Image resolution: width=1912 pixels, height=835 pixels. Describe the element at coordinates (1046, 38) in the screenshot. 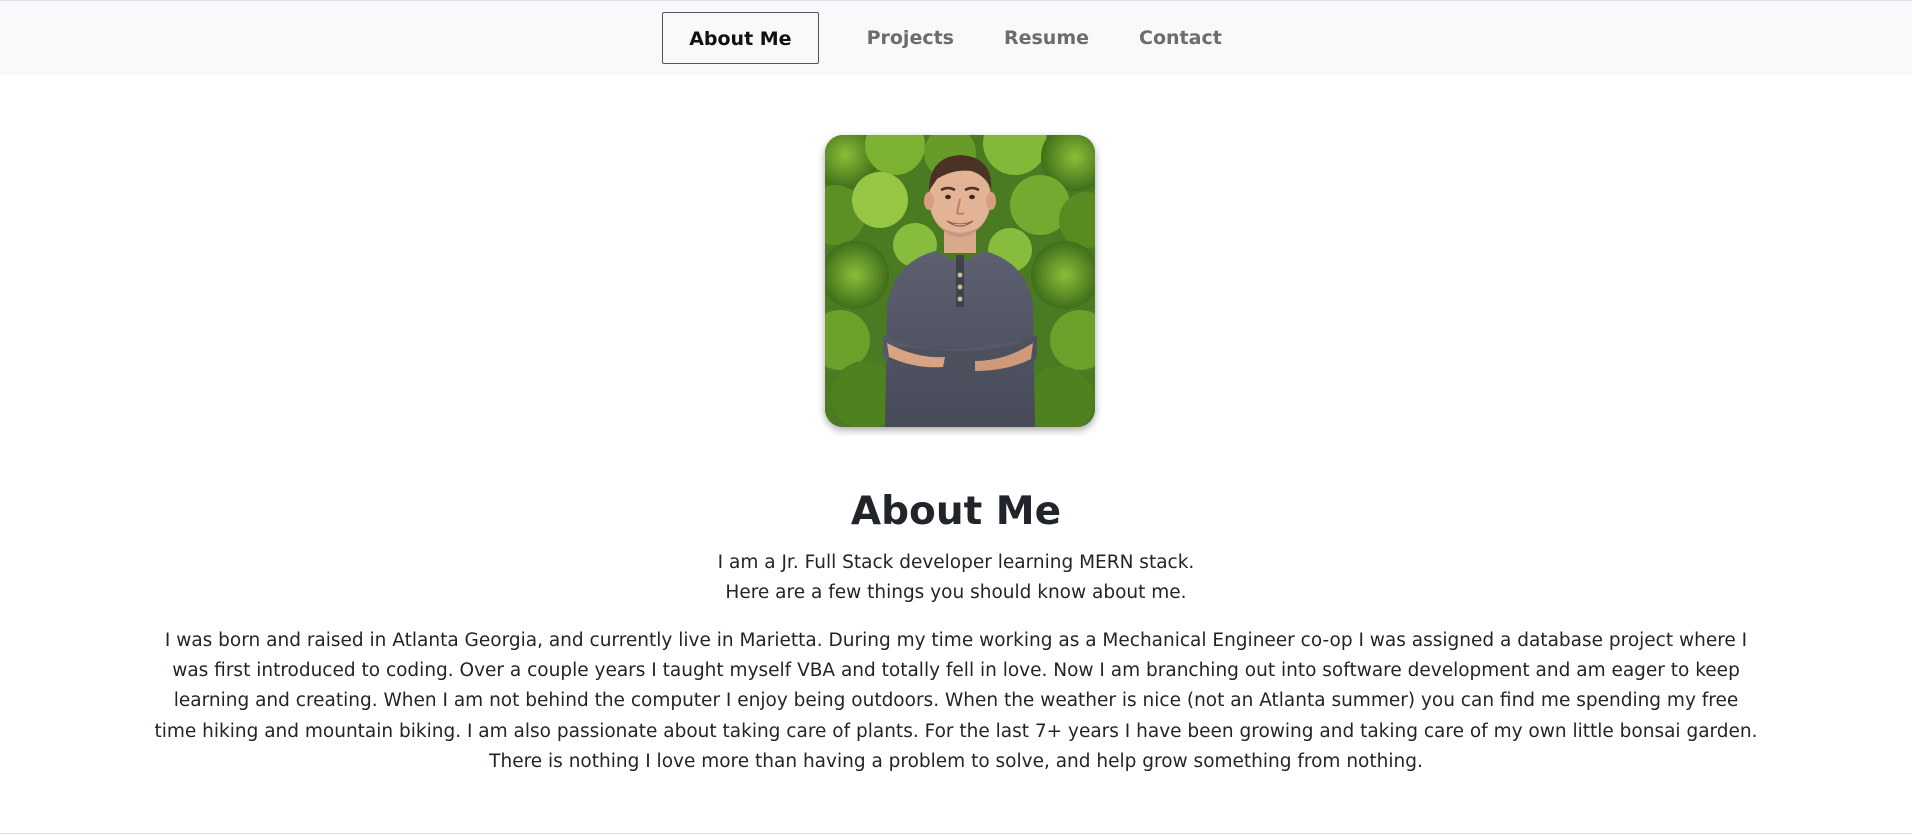

I see `nav-link-resume: Resume` at that location.